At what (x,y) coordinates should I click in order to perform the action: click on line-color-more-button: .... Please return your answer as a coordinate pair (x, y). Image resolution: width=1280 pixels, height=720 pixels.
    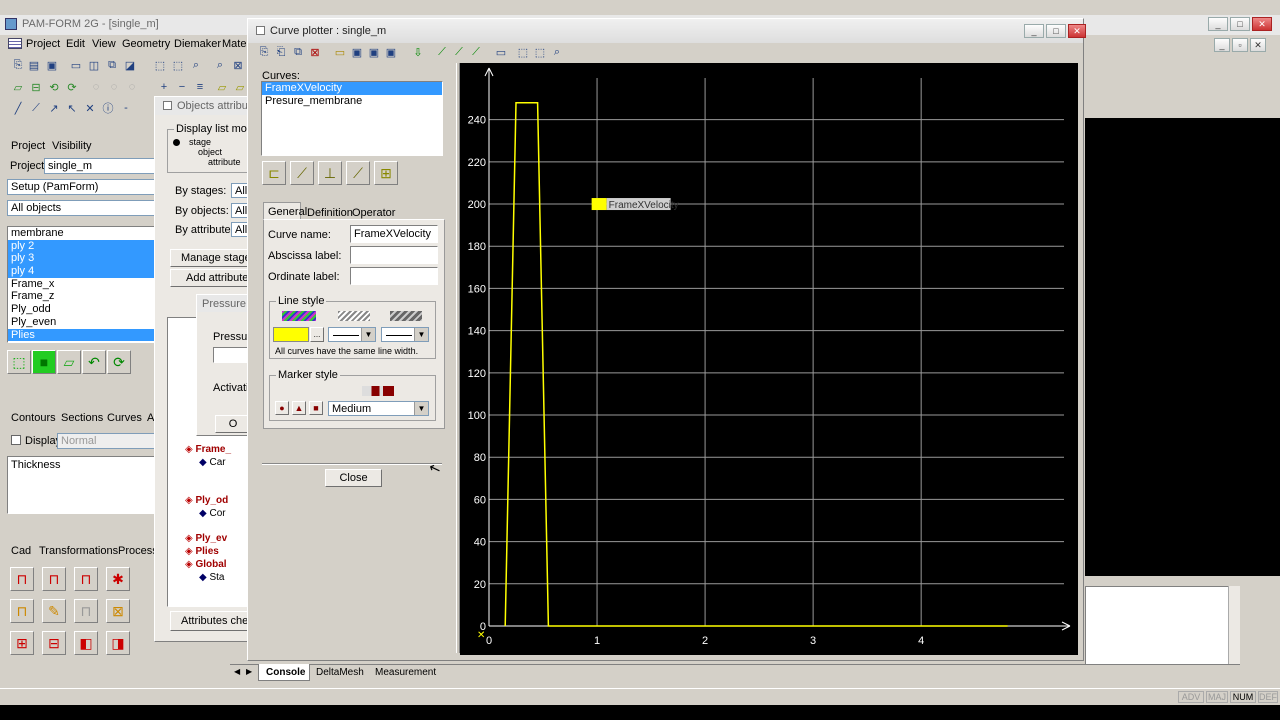
    Looking at the image, I should click on (317, 334).